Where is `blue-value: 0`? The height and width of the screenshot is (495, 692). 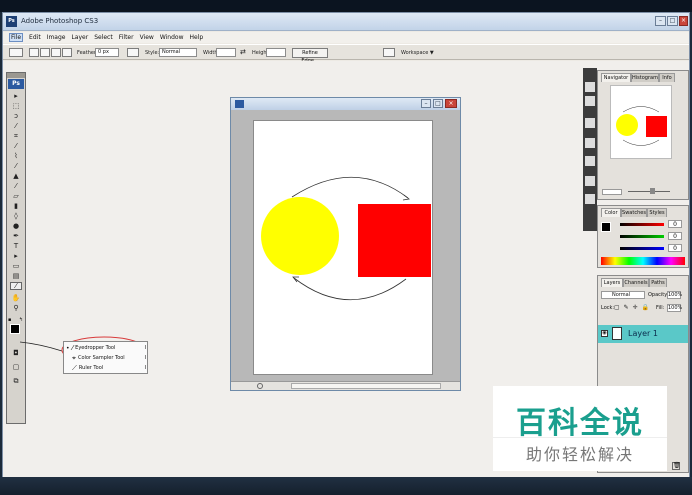 blue-value: 0 is located at coordinates (675, 248).